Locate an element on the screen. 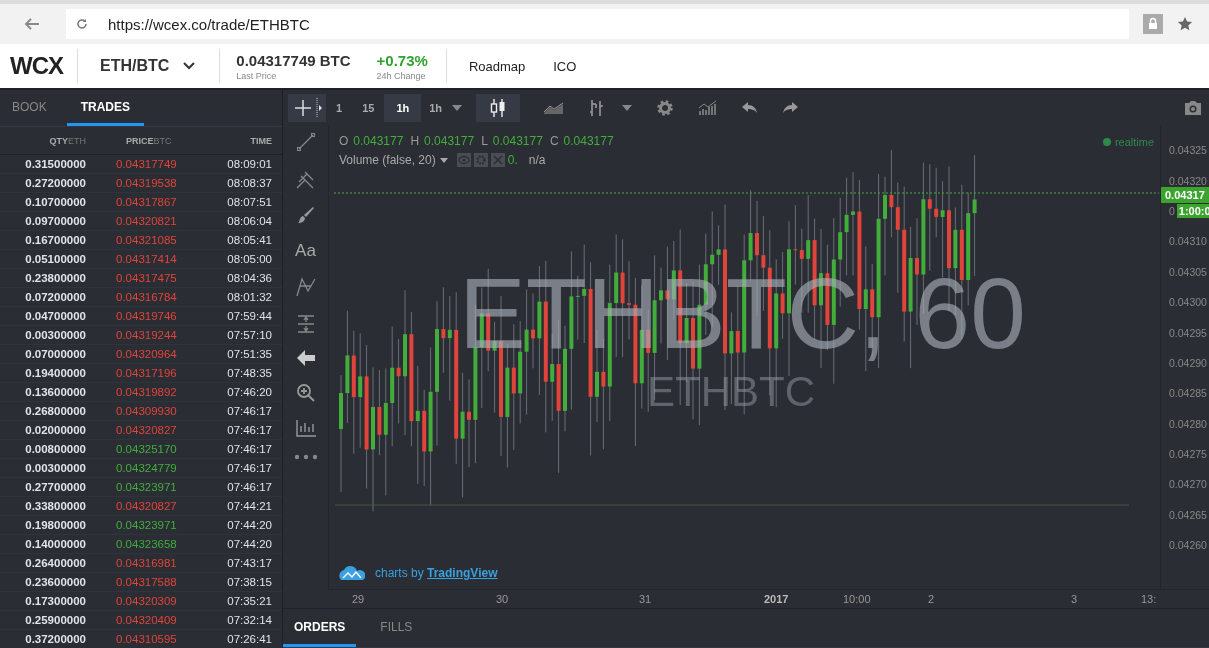 This screenshot has height=648, width=1209. time-tick: 10:00 is located at coordinates (857, 599).